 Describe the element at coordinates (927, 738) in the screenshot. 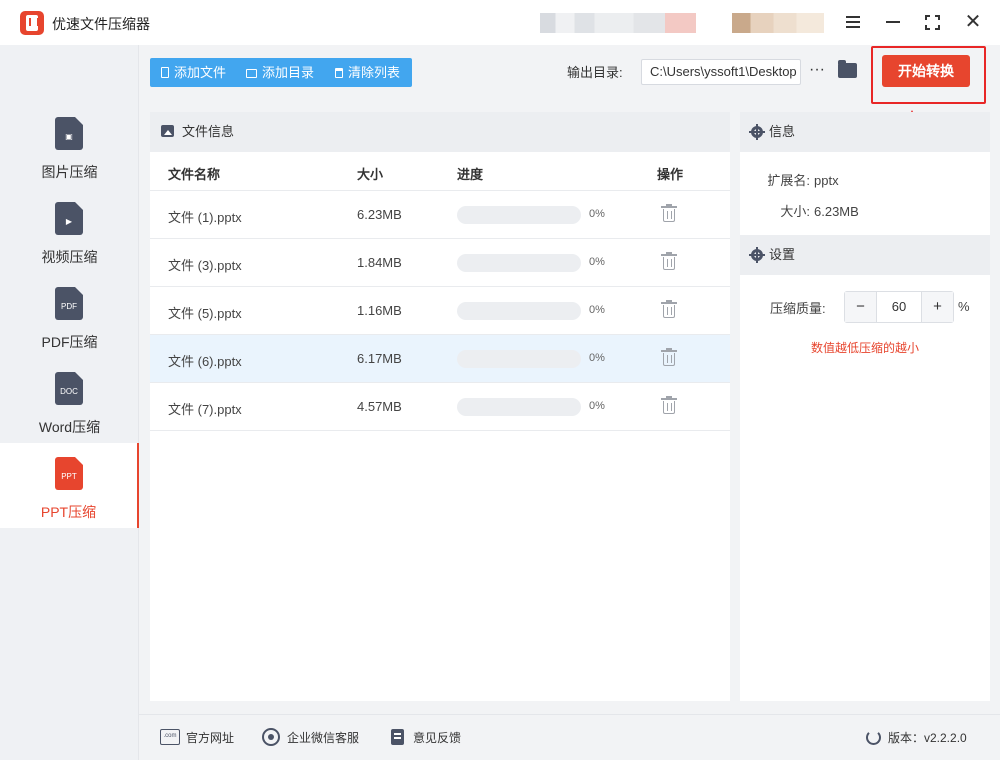

I see `version-label: 版本：v2.2.2.0` at that location.